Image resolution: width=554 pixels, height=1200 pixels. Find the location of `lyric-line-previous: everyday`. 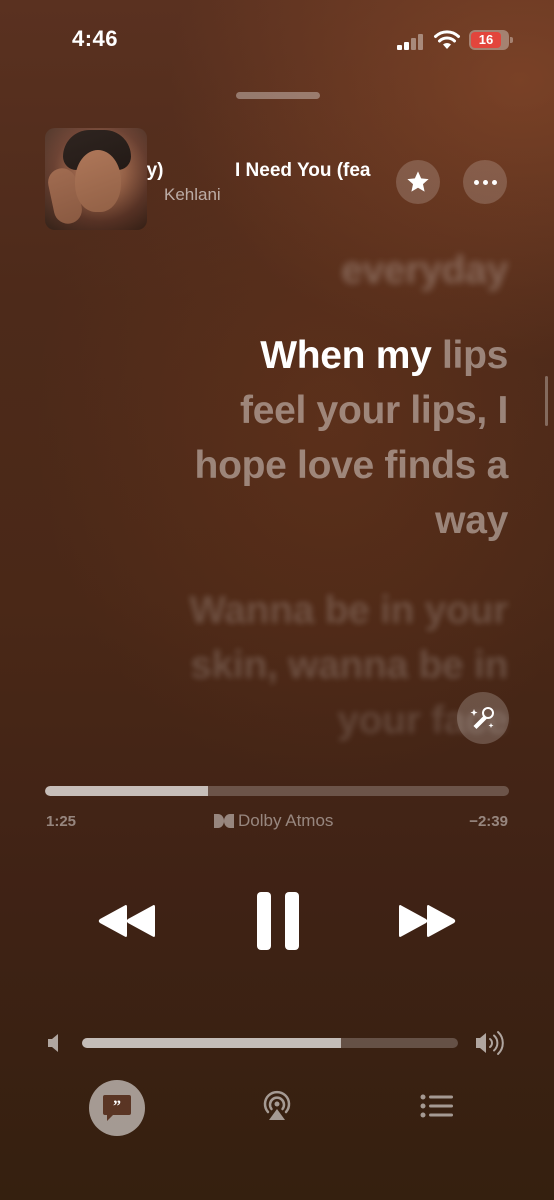

lyric-line-previous: everyday is located at coordinates (424, 270).